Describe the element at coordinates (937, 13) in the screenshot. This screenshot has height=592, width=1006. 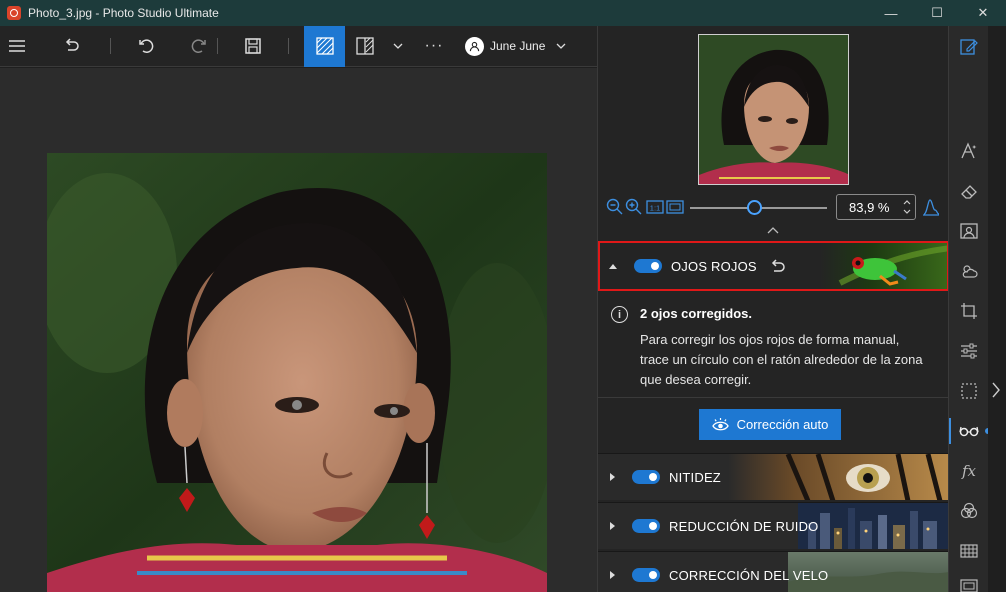
I see `maximize-button: ☐` at that location.